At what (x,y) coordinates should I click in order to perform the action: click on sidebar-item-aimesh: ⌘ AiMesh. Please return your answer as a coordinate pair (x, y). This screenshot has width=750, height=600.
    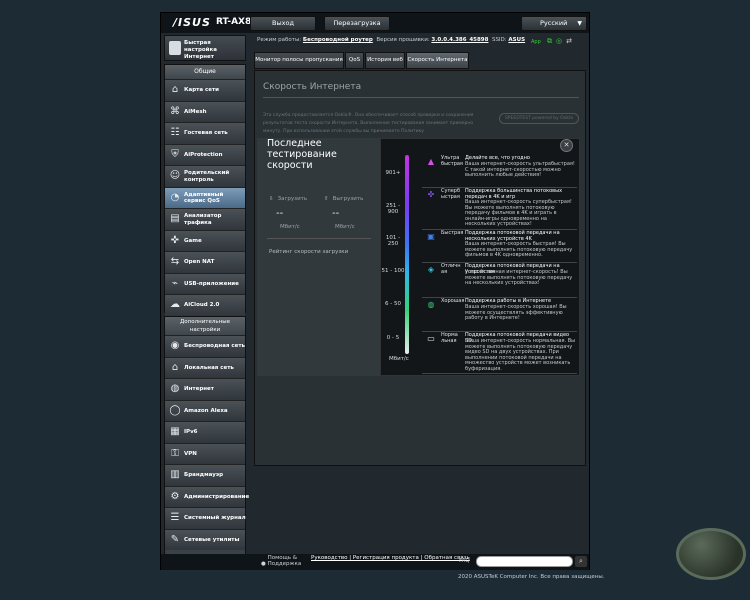
    Looking at the image, I should click on (205, 111).